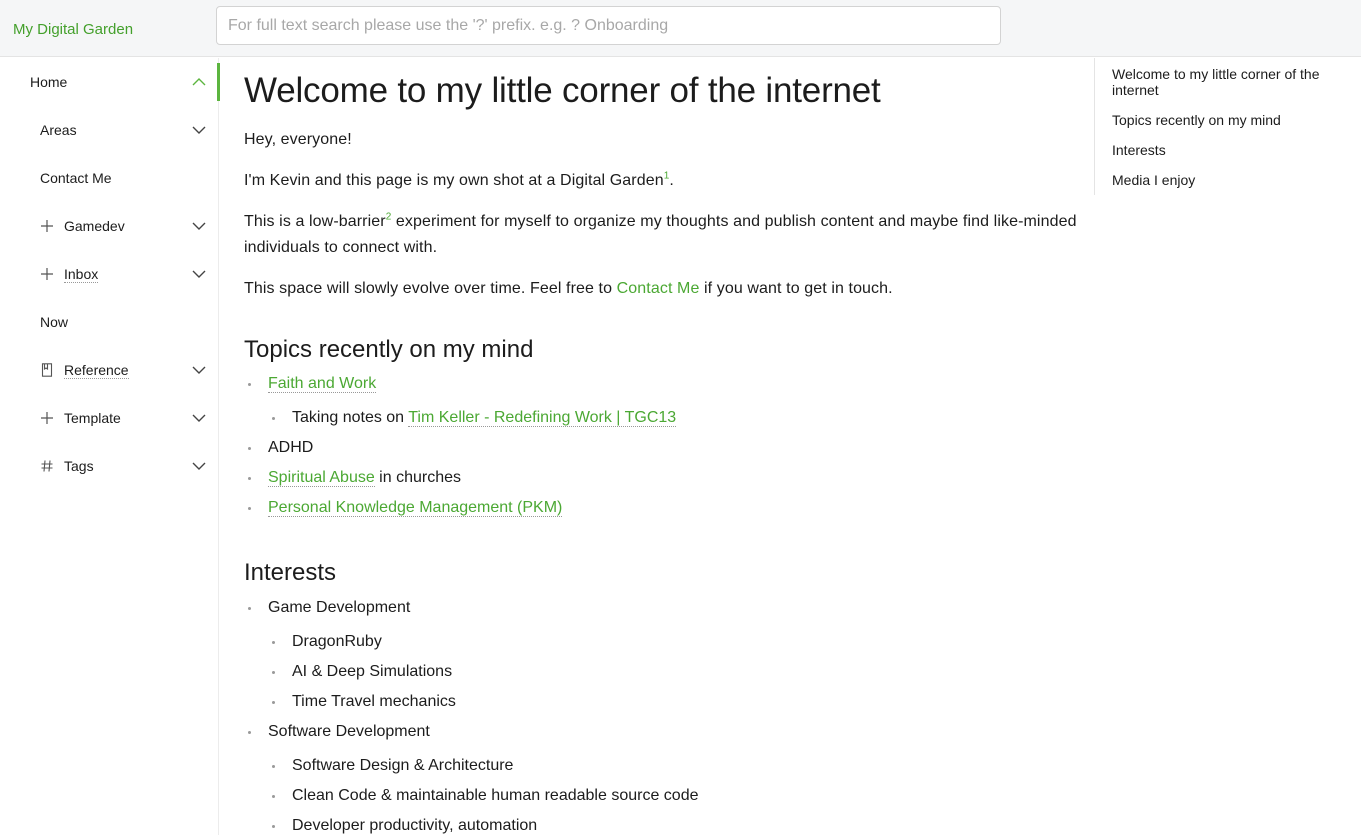  What do you see at coordinates (403, 766) in the screenshot?
I see `list-item-text: Software Design & Architecture` at bounding box center [403, 766].